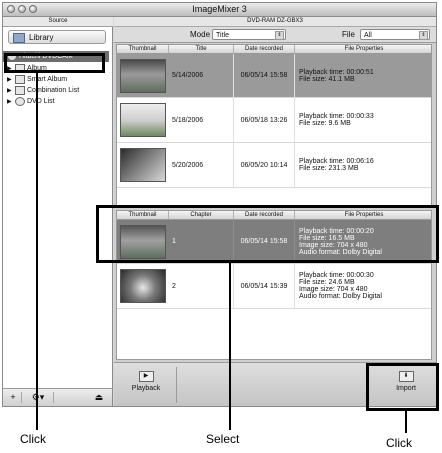 This screenshot has height=453, width=442. Describe the element at coordinates (267, 234) in the screenshot. I see `callout-box-selection` at that location.